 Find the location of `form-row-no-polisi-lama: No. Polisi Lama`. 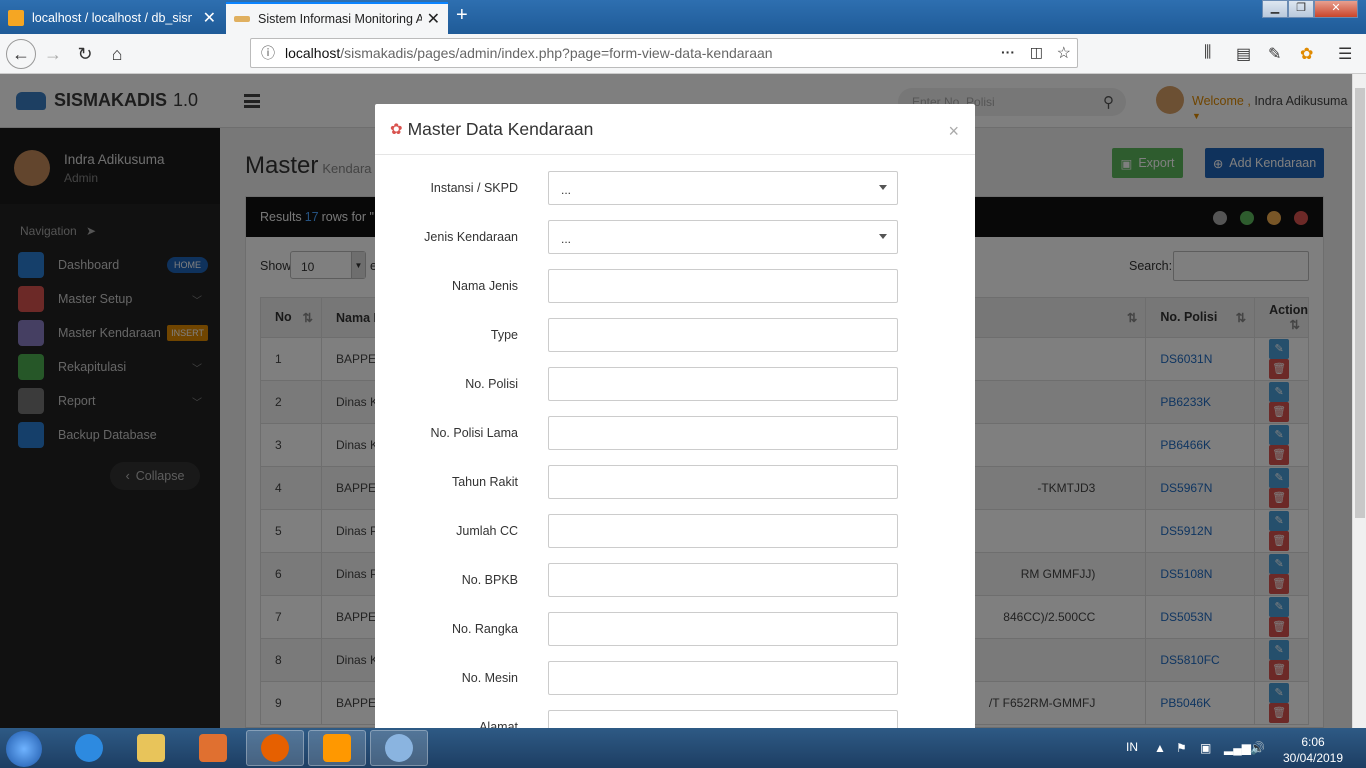

form-row-no-polisi-lama: No. Polisi Lama is located at coordinates (675, 433).